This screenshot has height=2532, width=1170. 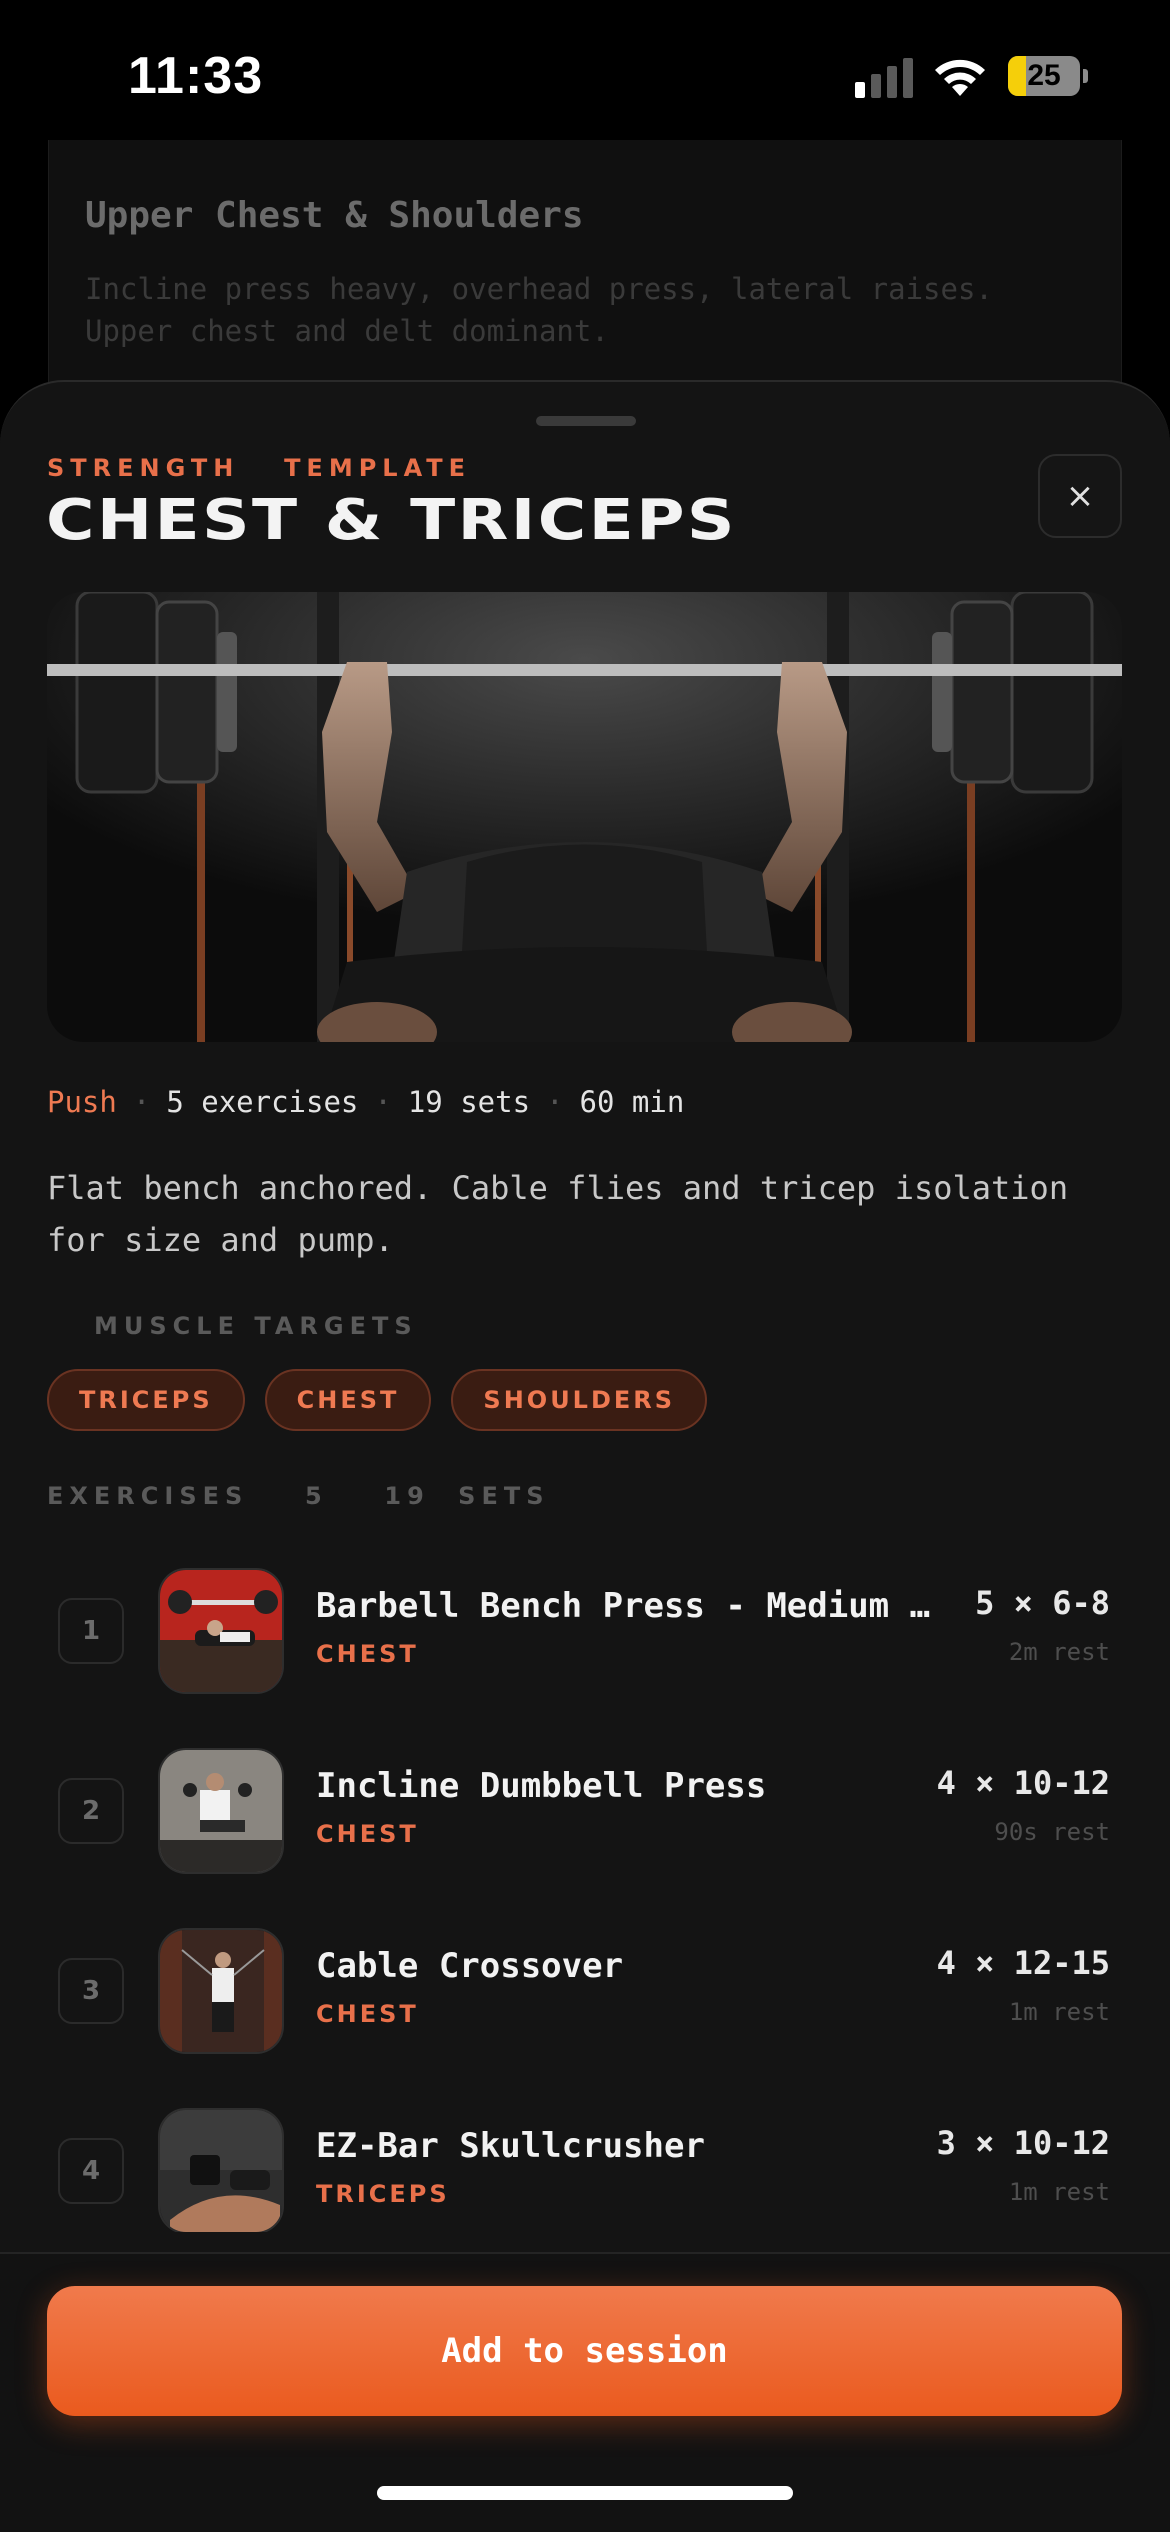 What do you see at coordinates (82, 1102) in the screenshot?
I see `meta-category: Push` at bounding box center [82, 1102].